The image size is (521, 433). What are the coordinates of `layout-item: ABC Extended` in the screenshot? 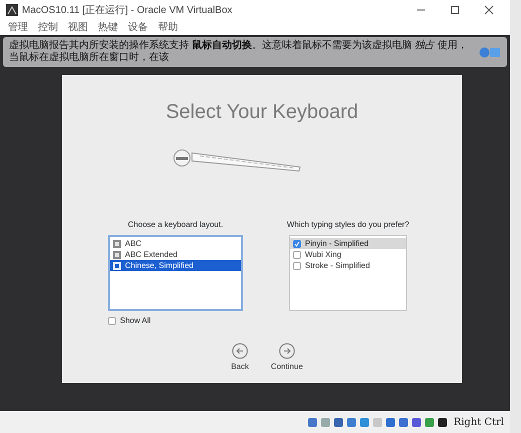 It's located at (175, 254).